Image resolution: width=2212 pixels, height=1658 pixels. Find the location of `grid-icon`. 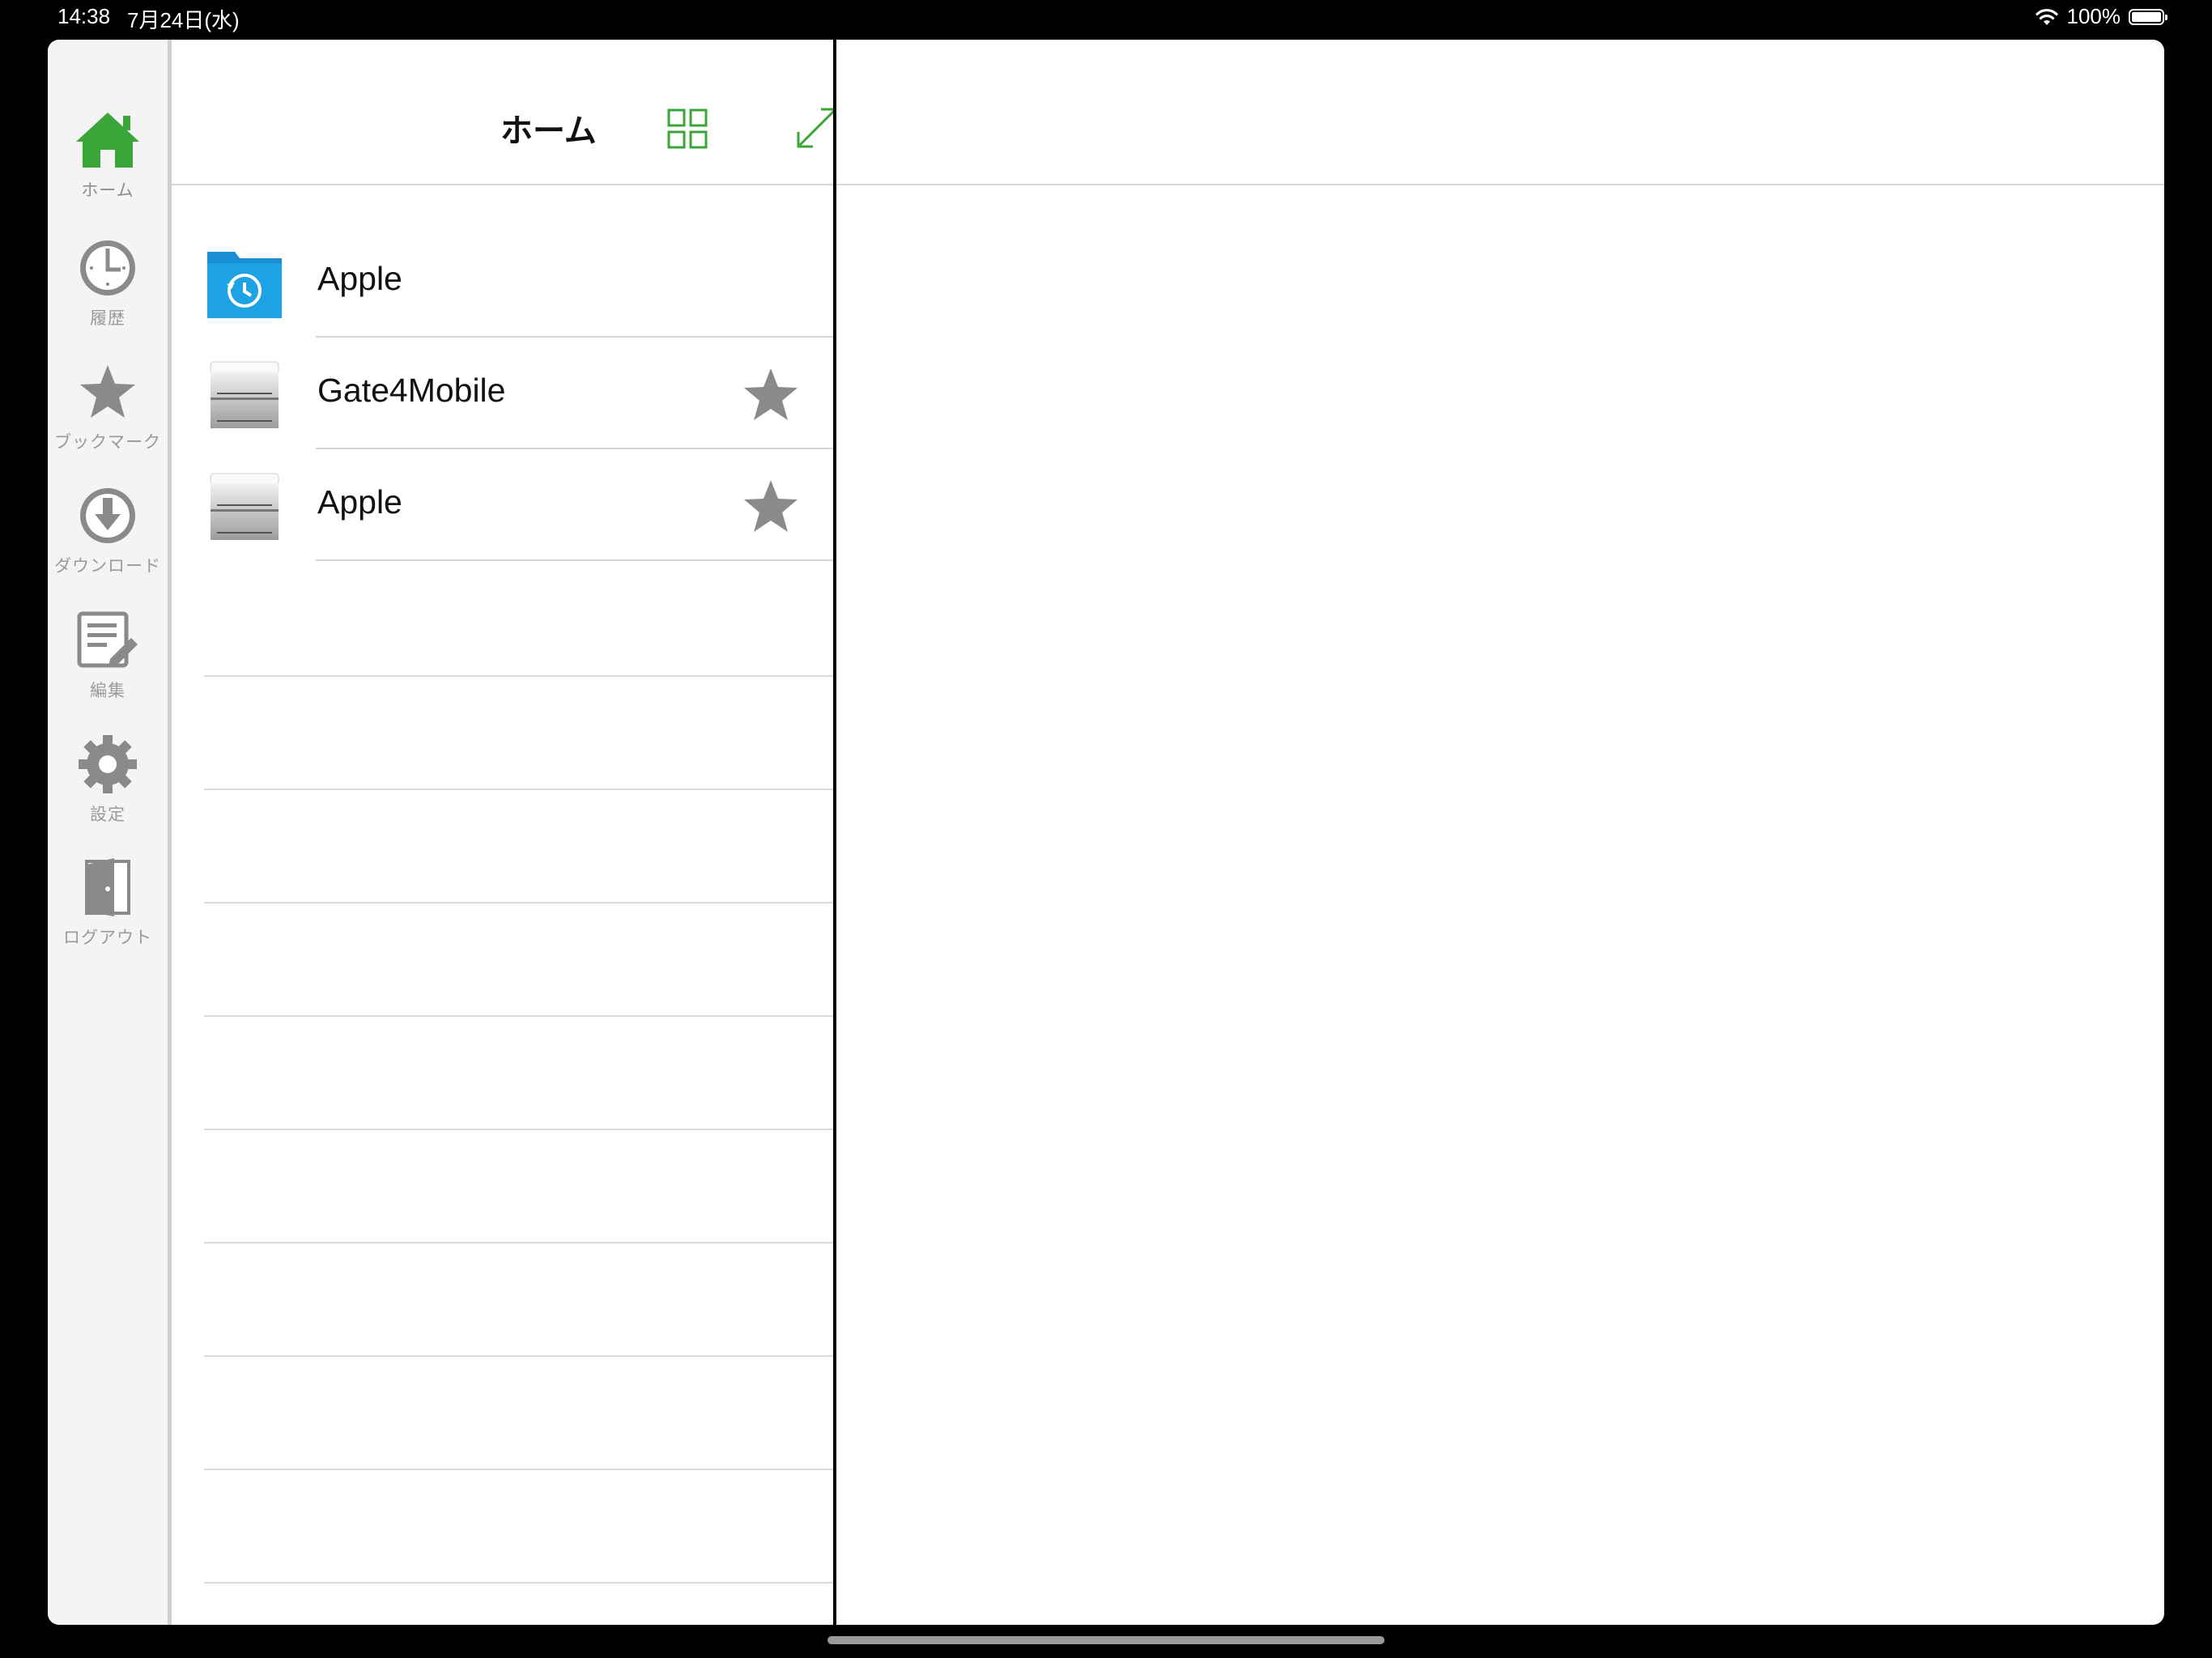

grid-icon is located at coordinates (687, 128).